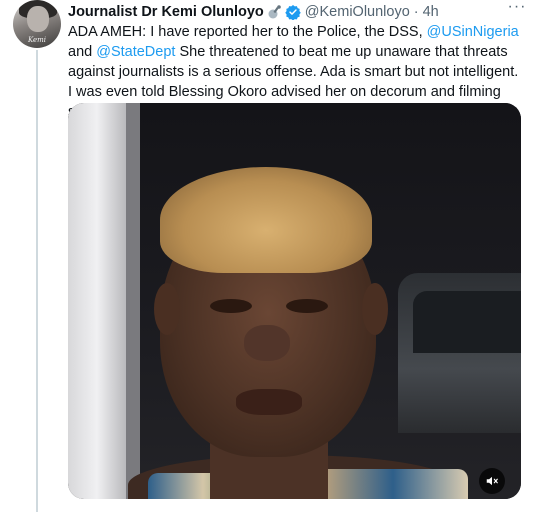 Image resolution: width=533 pixels, height=512 pixels. What do you see at coordinates (266, 220) in the screenshot?
I see `video-hair` at bounding box center [266, 220].